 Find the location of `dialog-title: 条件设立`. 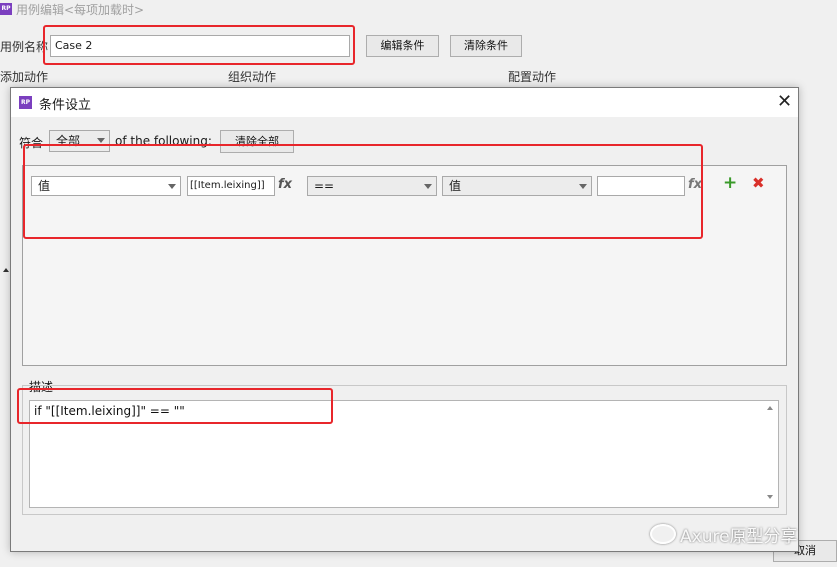

dialog-title: 条件设立 is located at coordinates (65, 105).